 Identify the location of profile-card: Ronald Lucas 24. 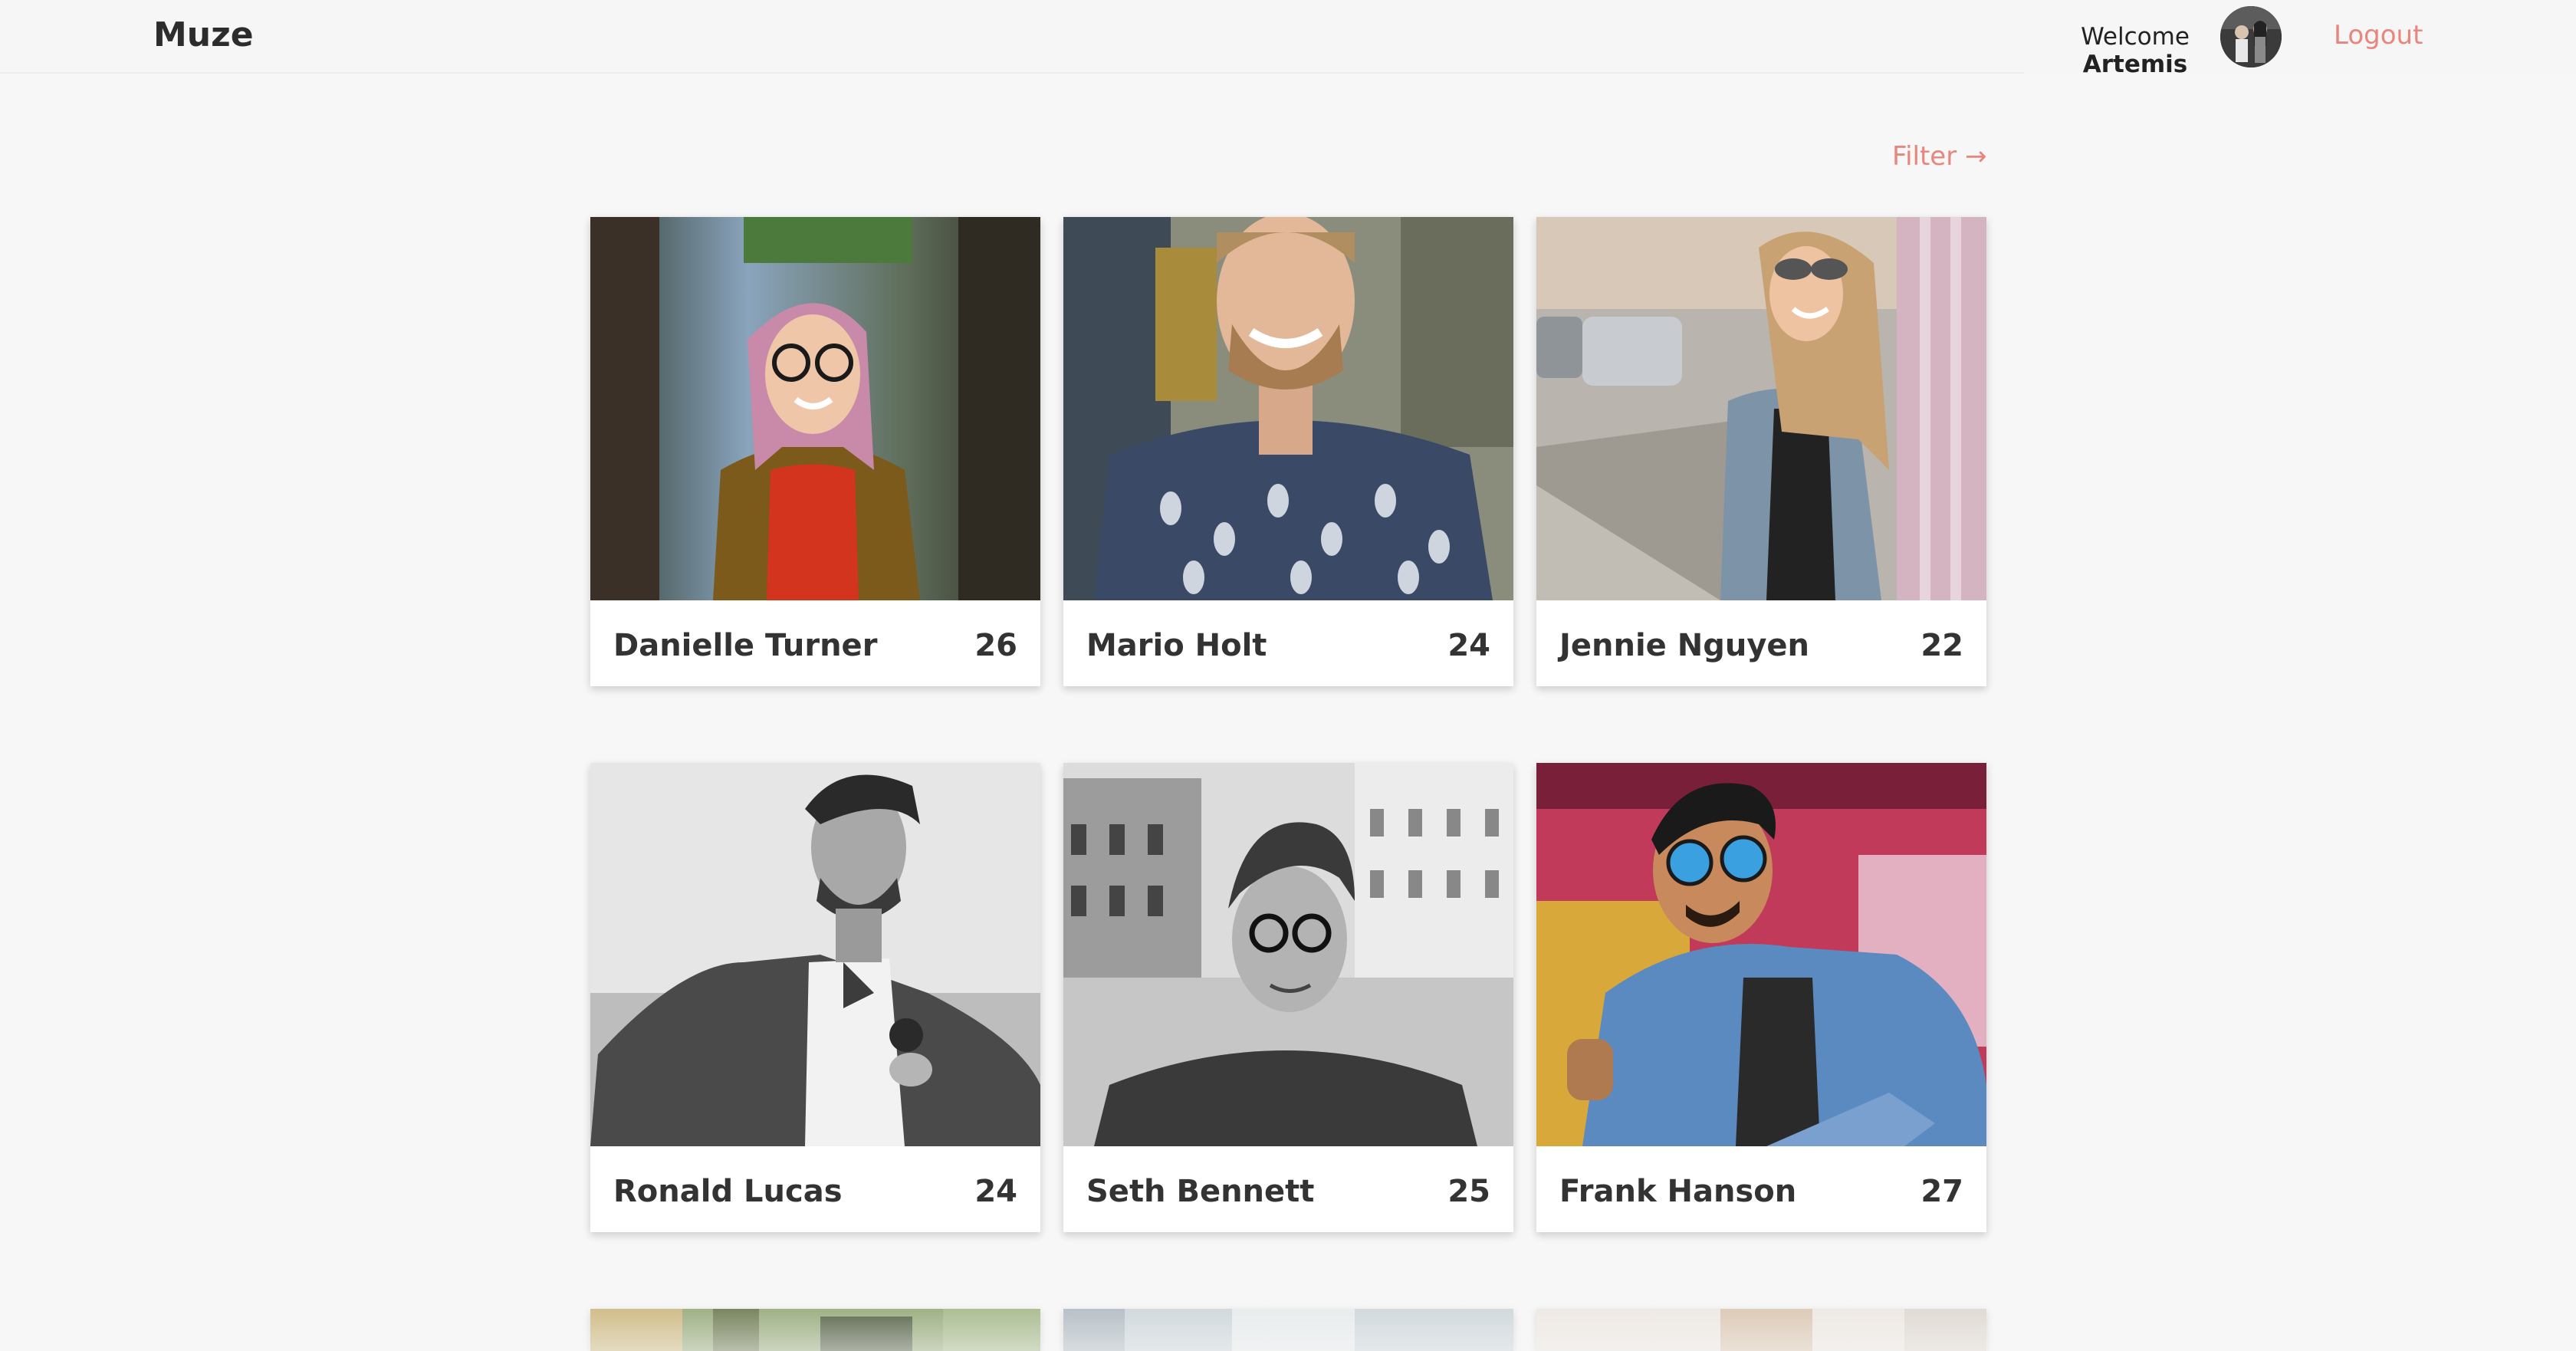
(815, 997).